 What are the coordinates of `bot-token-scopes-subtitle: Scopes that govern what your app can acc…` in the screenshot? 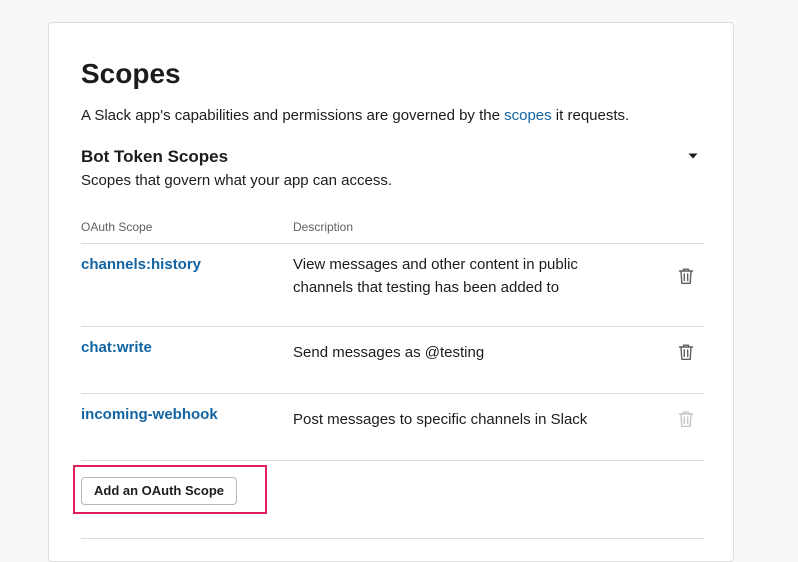 It's located at (237, 180).